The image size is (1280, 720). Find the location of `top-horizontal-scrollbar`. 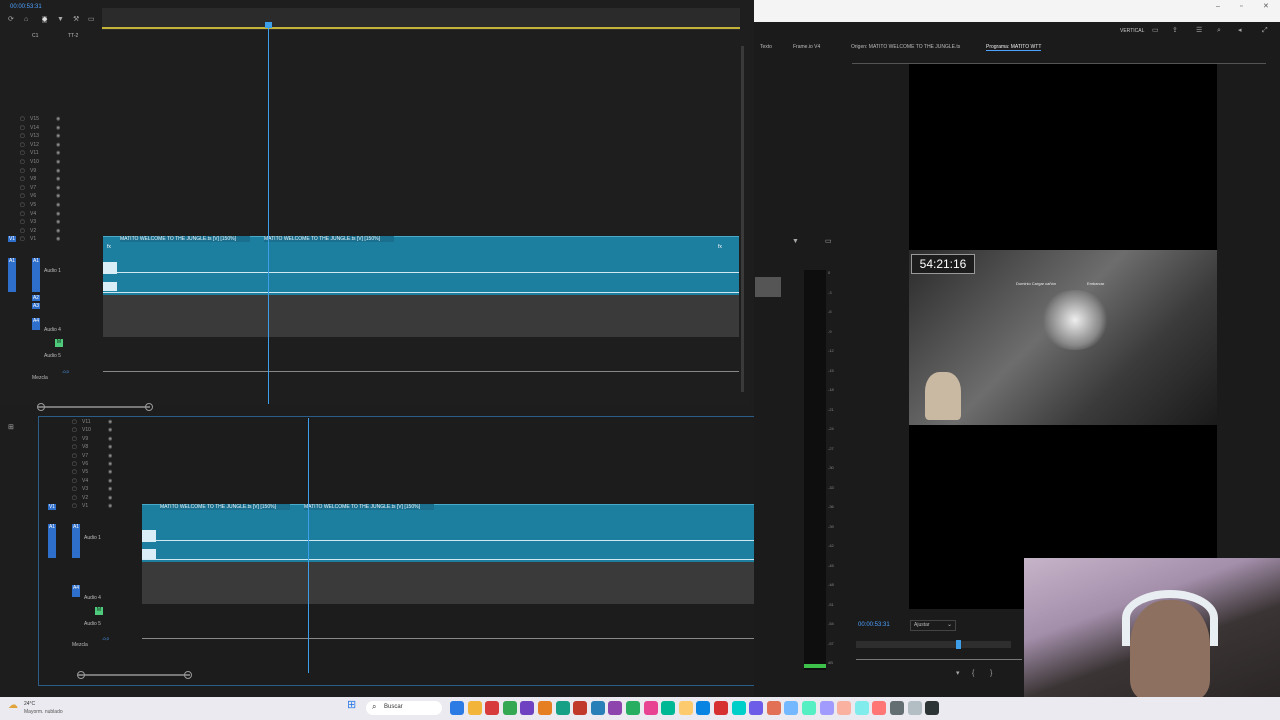

top-horizontal-scrollbar is located at coordinates (94, 407).